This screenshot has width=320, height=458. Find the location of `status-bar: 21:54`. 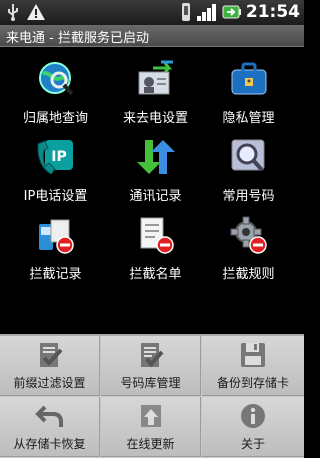

status-bar: 21:54 is located at coordinates (152, 12).